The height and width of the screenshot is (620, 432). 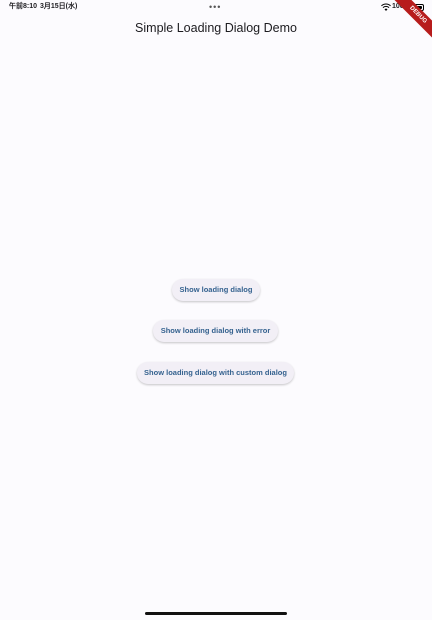 What do you see at coordinates (23, 6) in the screenshot?
I see `status-time: 午前8:10` at bounding box center [23, 6].